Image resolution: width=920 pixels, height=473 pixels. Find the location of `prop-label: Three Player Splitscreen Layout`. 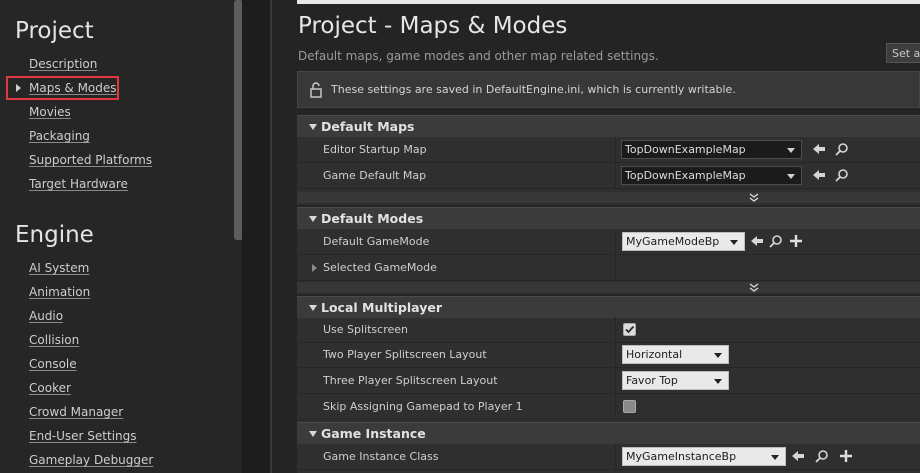

prop-label: Three Player Splitscreen Layout is located at coordinates (410, 380).